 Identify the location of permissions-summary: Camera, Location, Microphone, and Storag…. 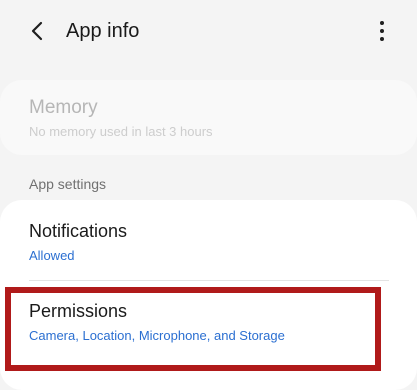
(157, 335).